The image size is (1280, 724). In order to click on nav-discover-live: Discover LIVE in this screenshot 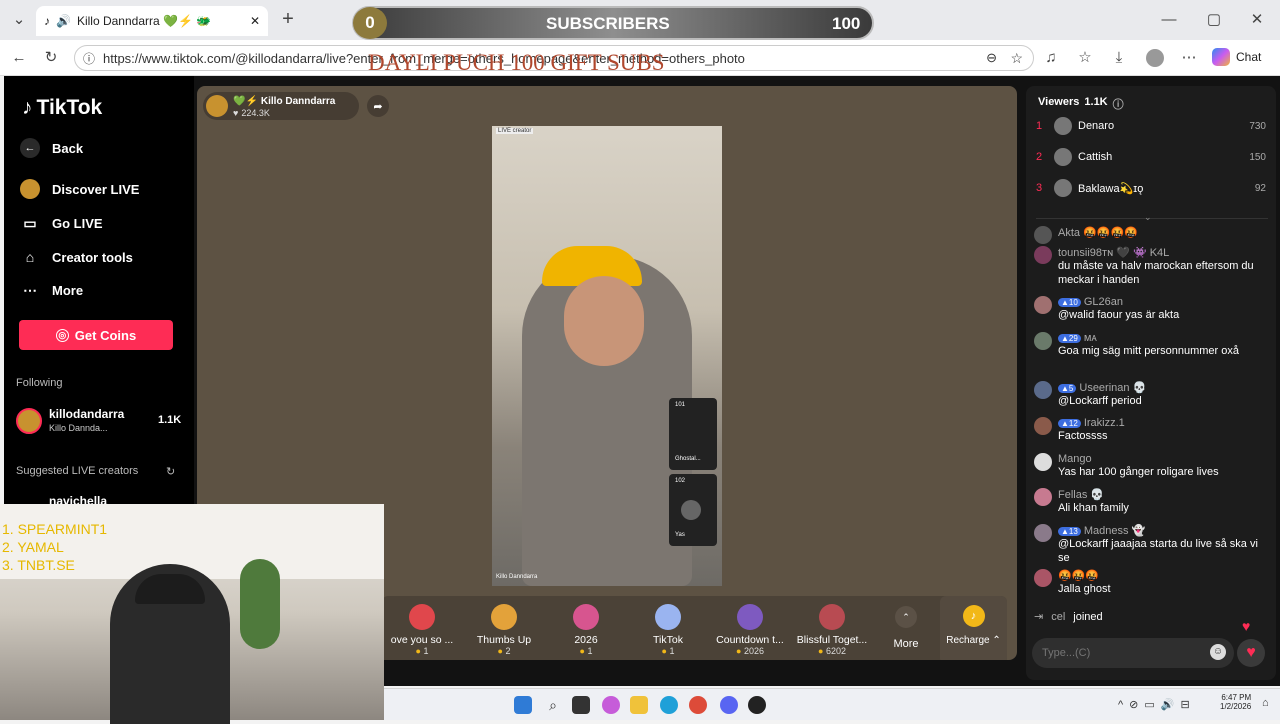, I will do `click(79, 189)`.